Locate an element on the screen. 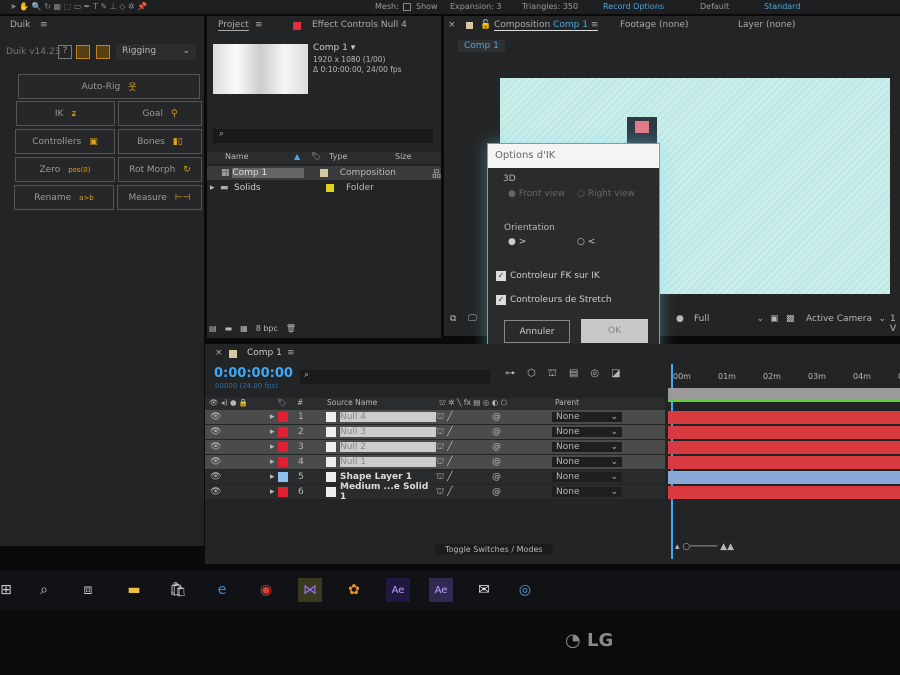  layer-tab: Layer (none) is located at coordinates (766, 25).